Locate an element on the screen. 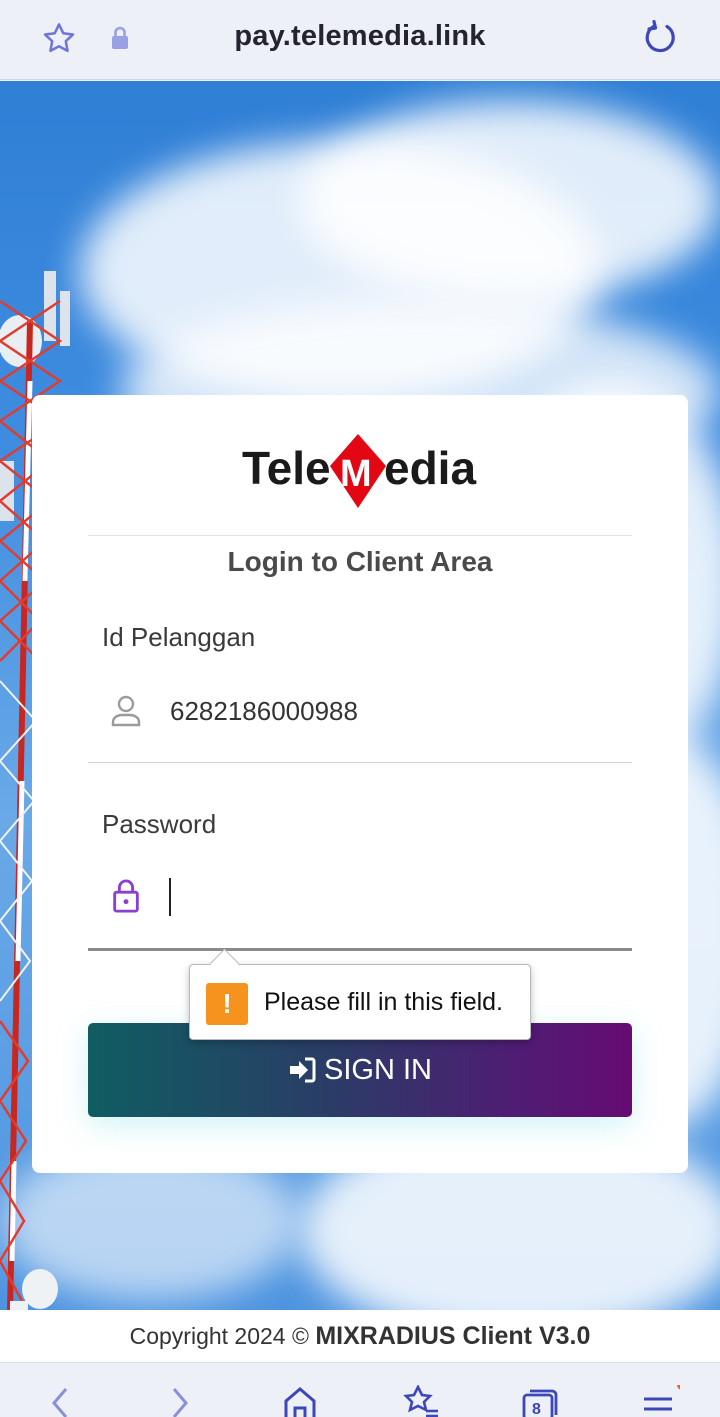 The image size is (720, 1417). url-bar: pay.telemedia.link is located at coordinates (360, 36).